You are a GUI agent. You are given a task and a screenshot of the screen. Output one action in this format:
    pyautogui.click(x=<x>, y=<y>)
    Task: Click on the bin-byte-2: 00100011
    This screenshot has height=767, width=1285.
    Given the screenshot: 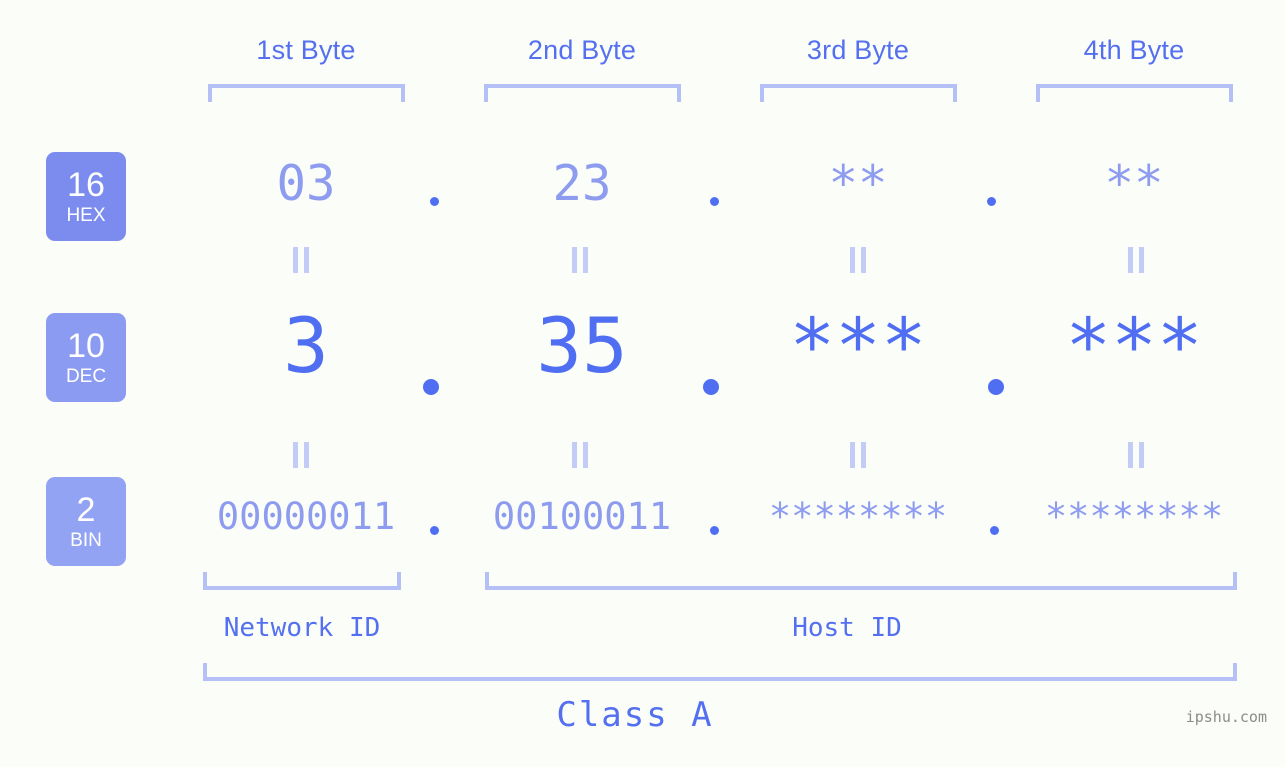 What is the action you would take?
    pyautogui.click(x=582, y=516)
    